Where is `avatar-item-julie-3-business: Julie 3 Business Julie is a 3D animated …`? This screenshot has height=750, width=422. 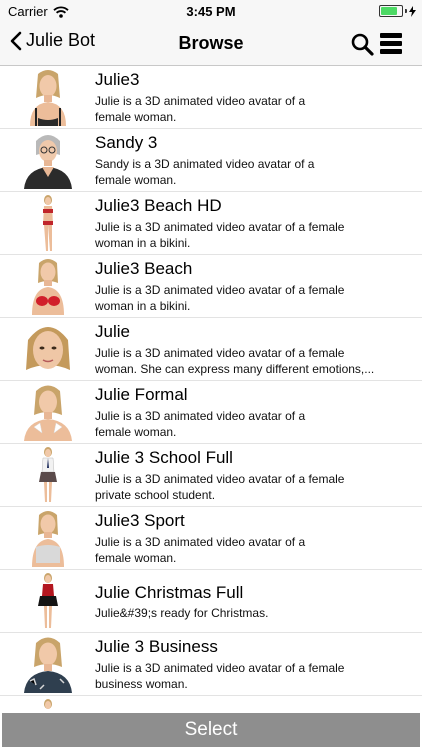
avatar-item-julie-3-business: Julie 3 Business Julie is a 3D animated … is located at coordinates (211, 664).